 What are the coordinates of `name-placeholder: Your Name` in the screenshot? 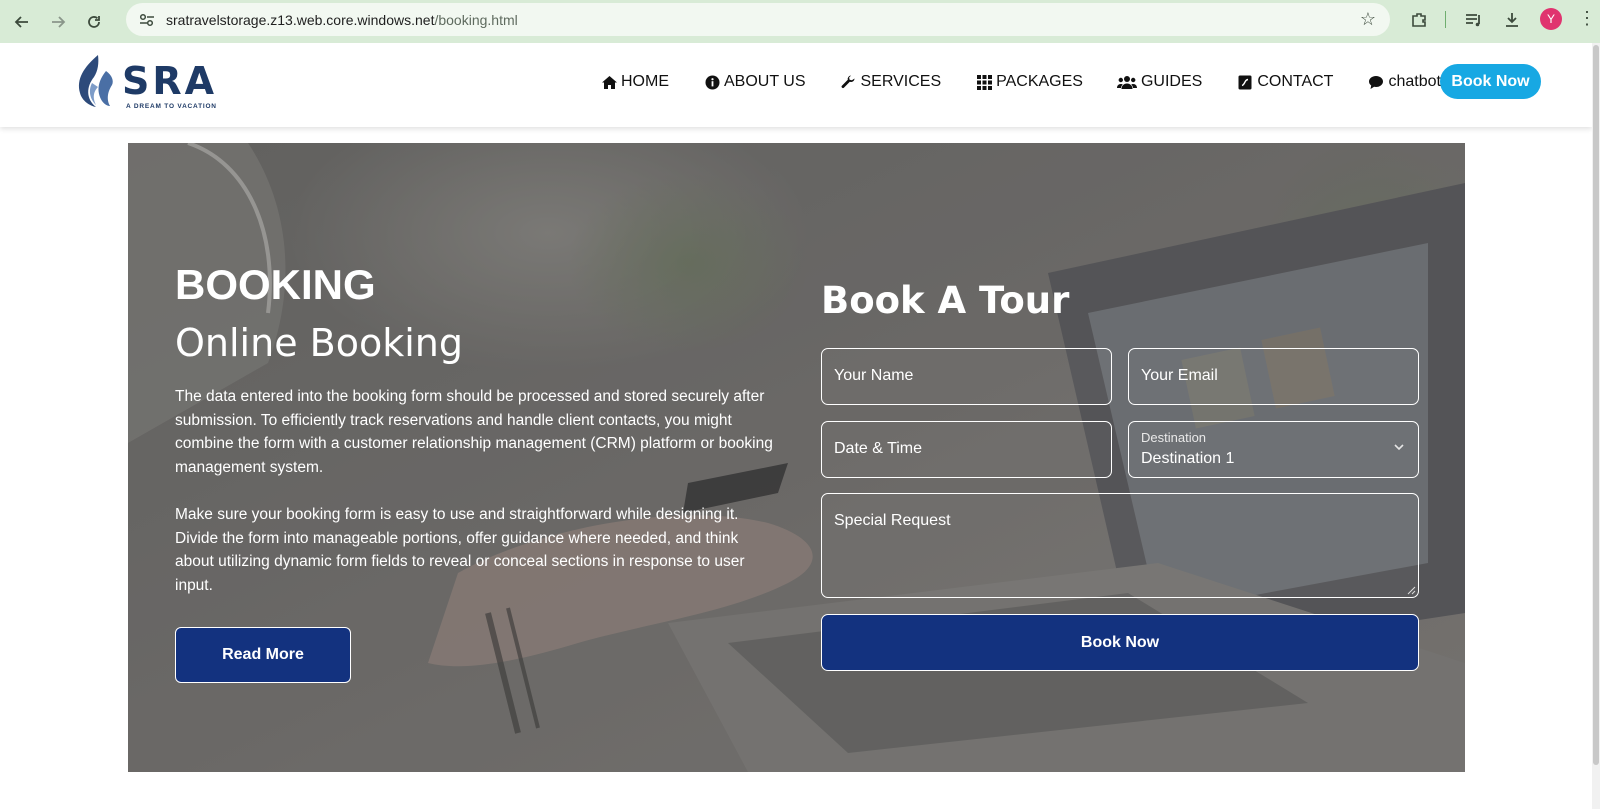 It's located at (874, 375).